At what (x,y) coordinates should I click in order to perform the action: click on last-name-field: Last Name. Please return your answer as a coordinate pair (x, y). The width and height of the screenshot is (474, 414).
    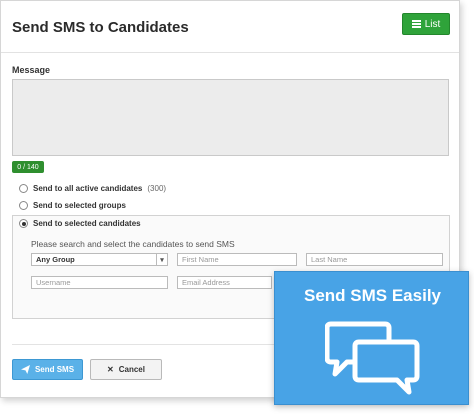
    Looking at the image, I should click on (374, 259).